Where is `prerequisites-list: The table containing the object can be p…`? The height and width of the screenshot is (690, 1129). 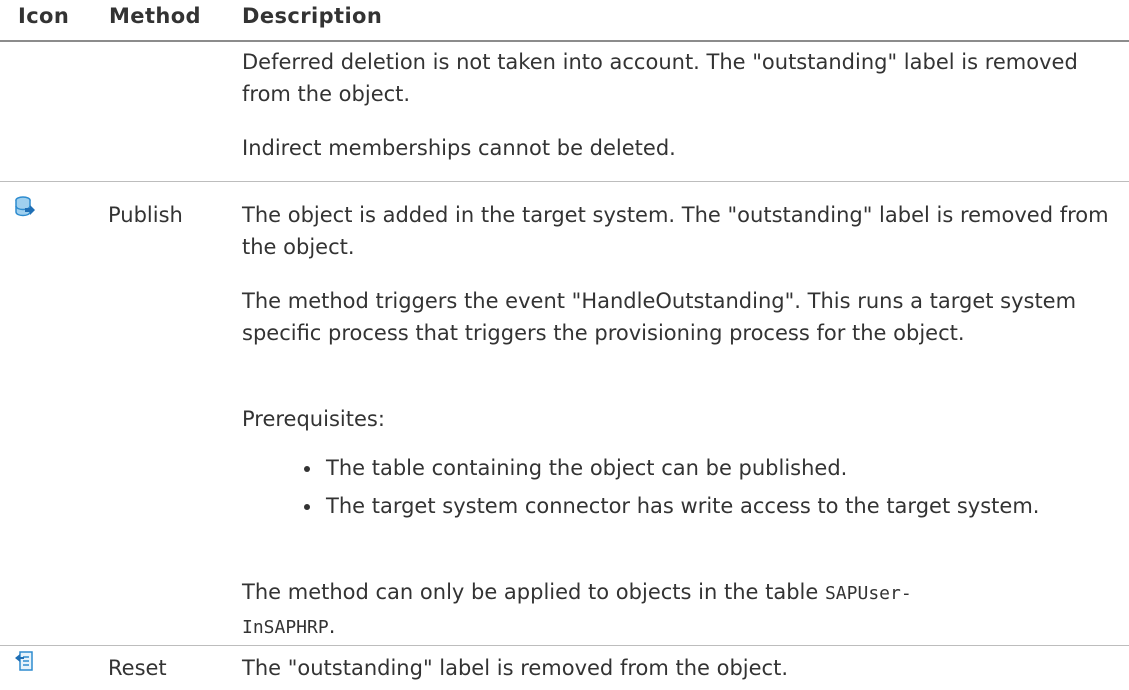 prerequisites-list: The table containing the object can be p… is located at coordinates (710, 487).